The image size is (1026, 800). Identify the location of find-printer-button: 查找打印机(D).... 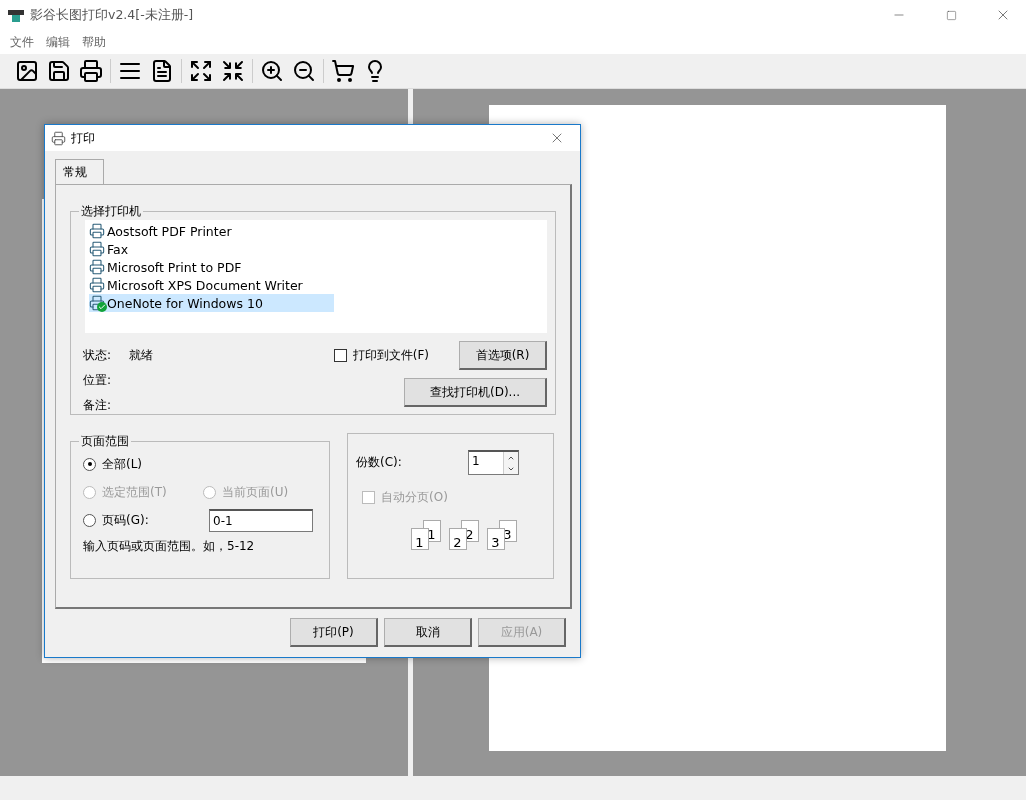
(475, 392).